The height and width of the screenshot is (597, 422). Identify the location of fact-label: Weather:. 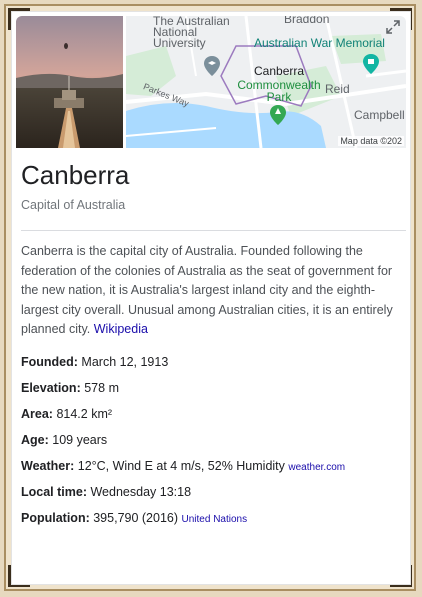
(47, 466).